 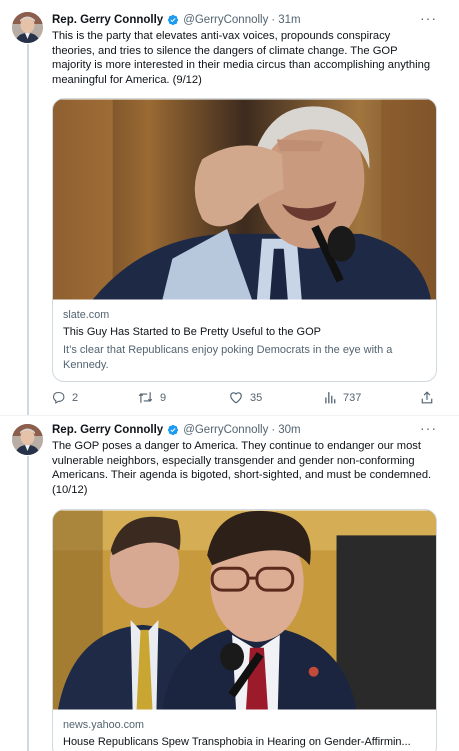 I want to click on reply-button: 2, so click(x=65, y=397).